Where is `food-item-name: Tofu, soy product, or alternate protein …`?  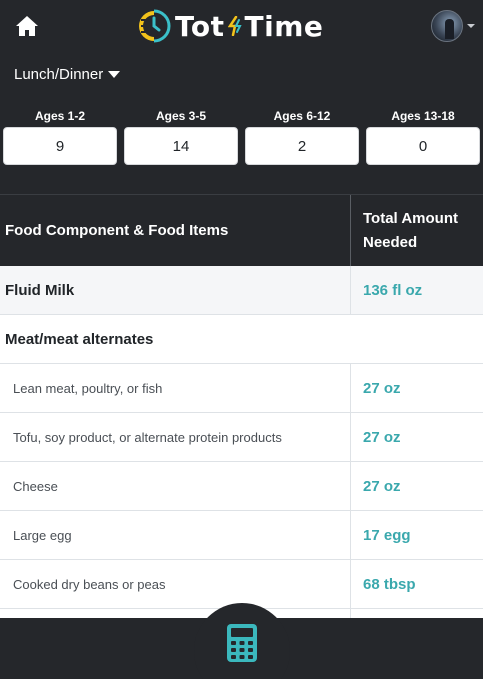 food-item-name: Tofu, soy product, or alternate protein … is located at coordinates (147, 437).